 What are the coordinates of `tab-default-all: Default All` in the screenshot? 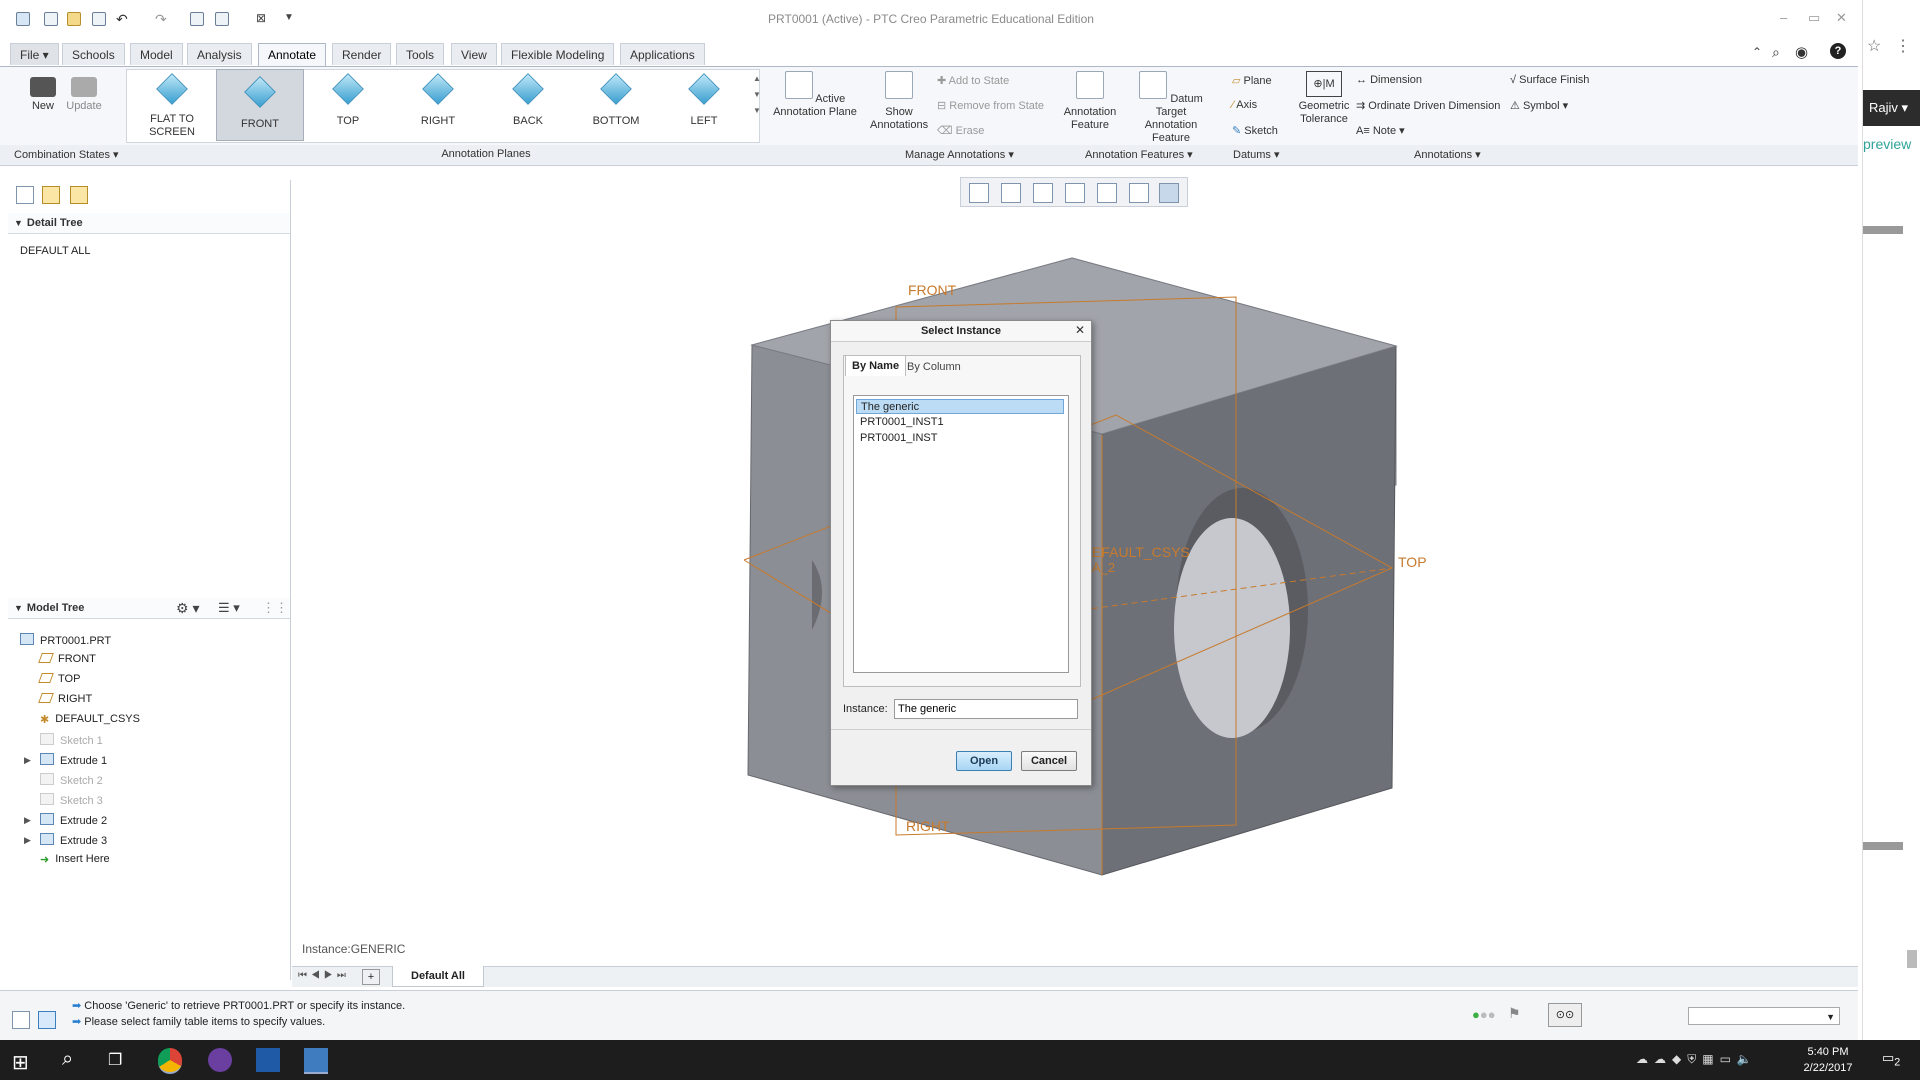 It's located at (438, 976).